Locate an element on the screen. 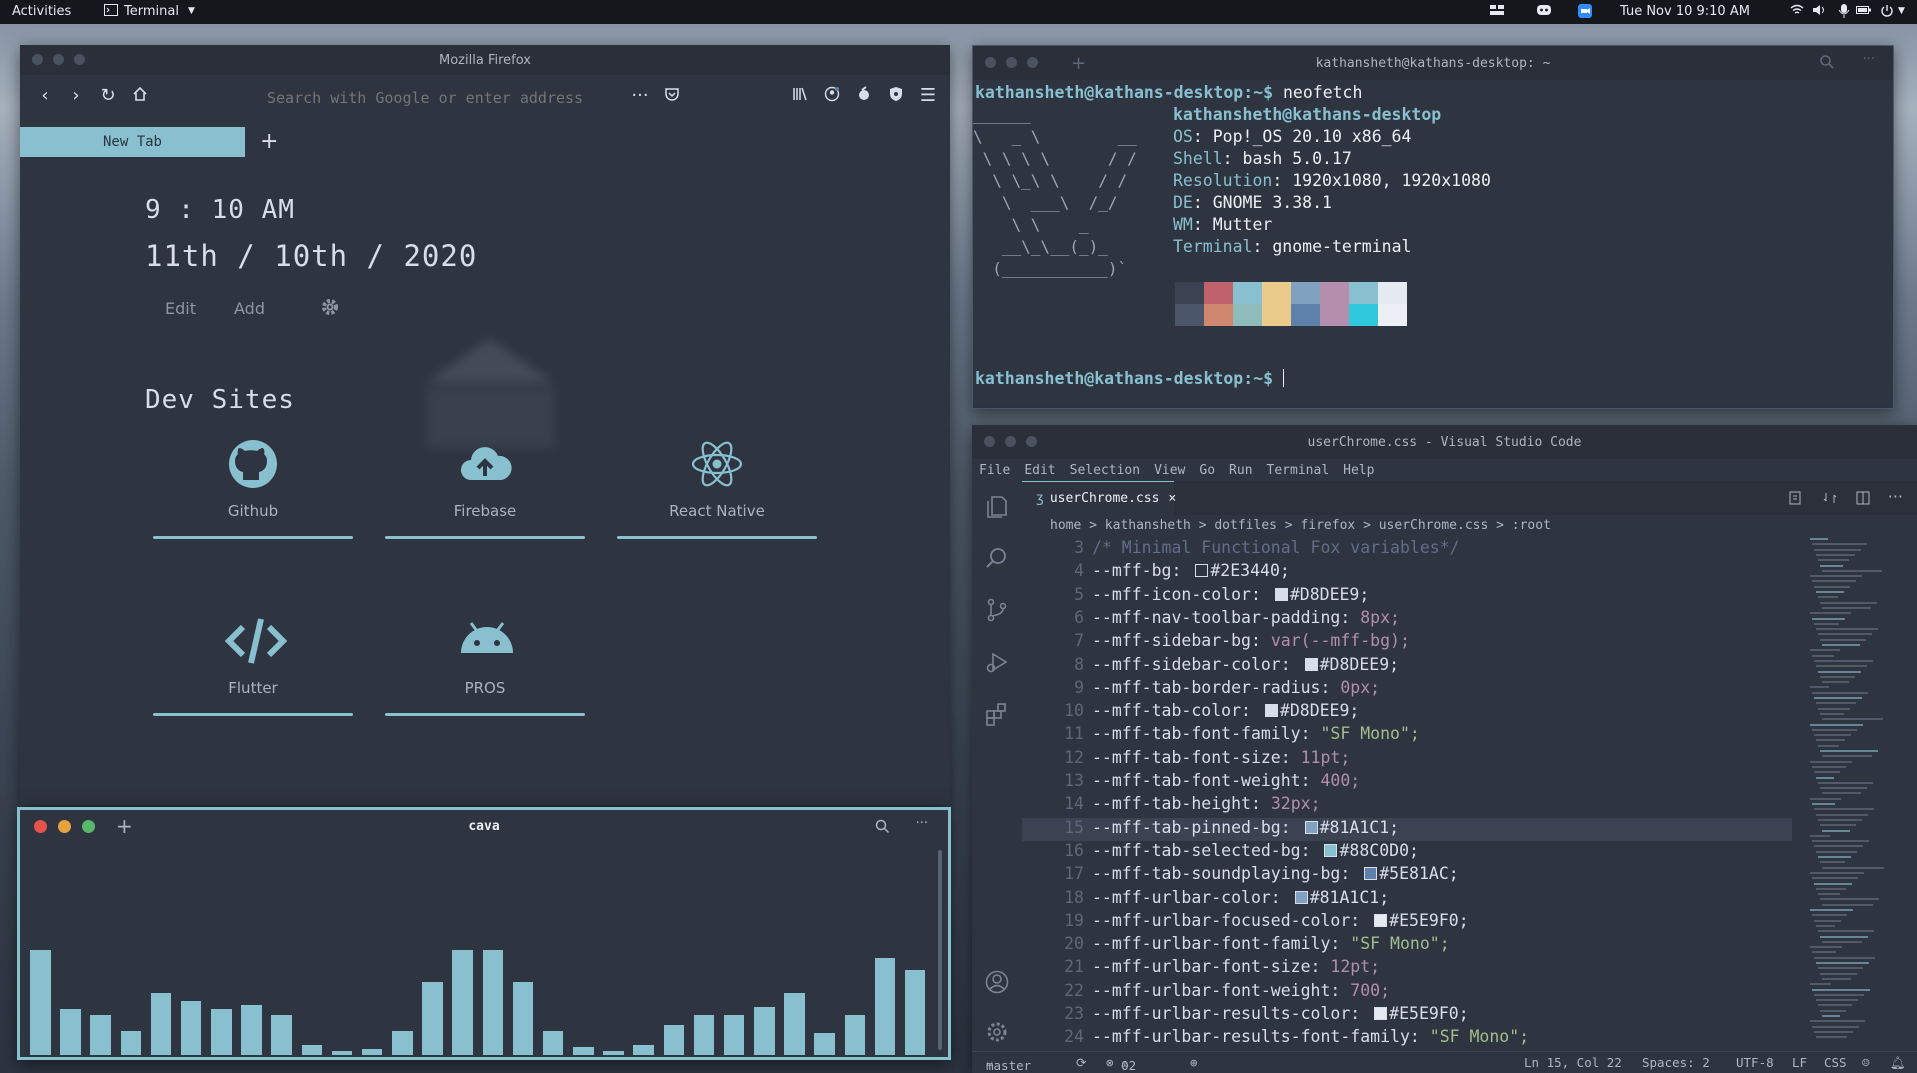 This screenshot has width=1917, height=1073. page-actions-icon: ··· is located at coordinates (640, 96).